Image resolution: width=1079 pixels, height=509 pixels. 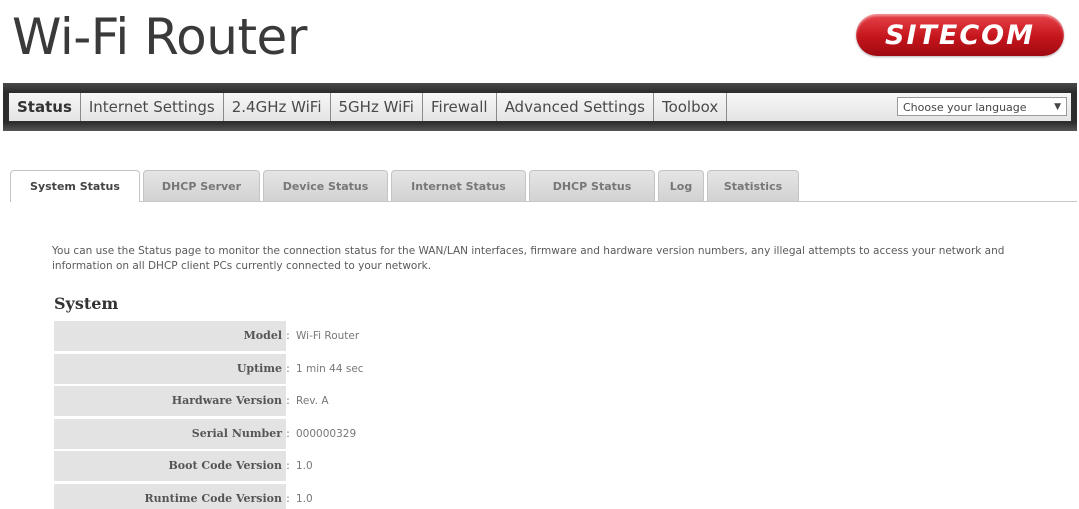 What do you see at coordinates (170, 496) in the screenshot?
I see `info-label: Runtime Code Version` at bounding box center [170, 496].